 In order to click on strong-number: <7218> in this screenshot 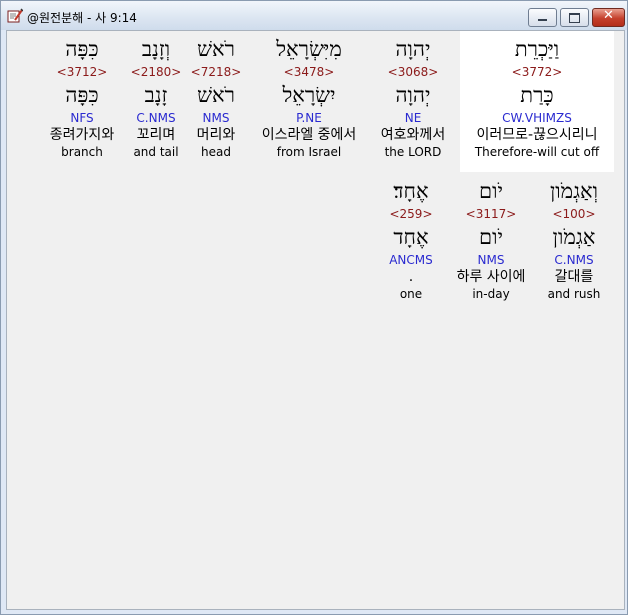, I will do `click(216, 72)`.